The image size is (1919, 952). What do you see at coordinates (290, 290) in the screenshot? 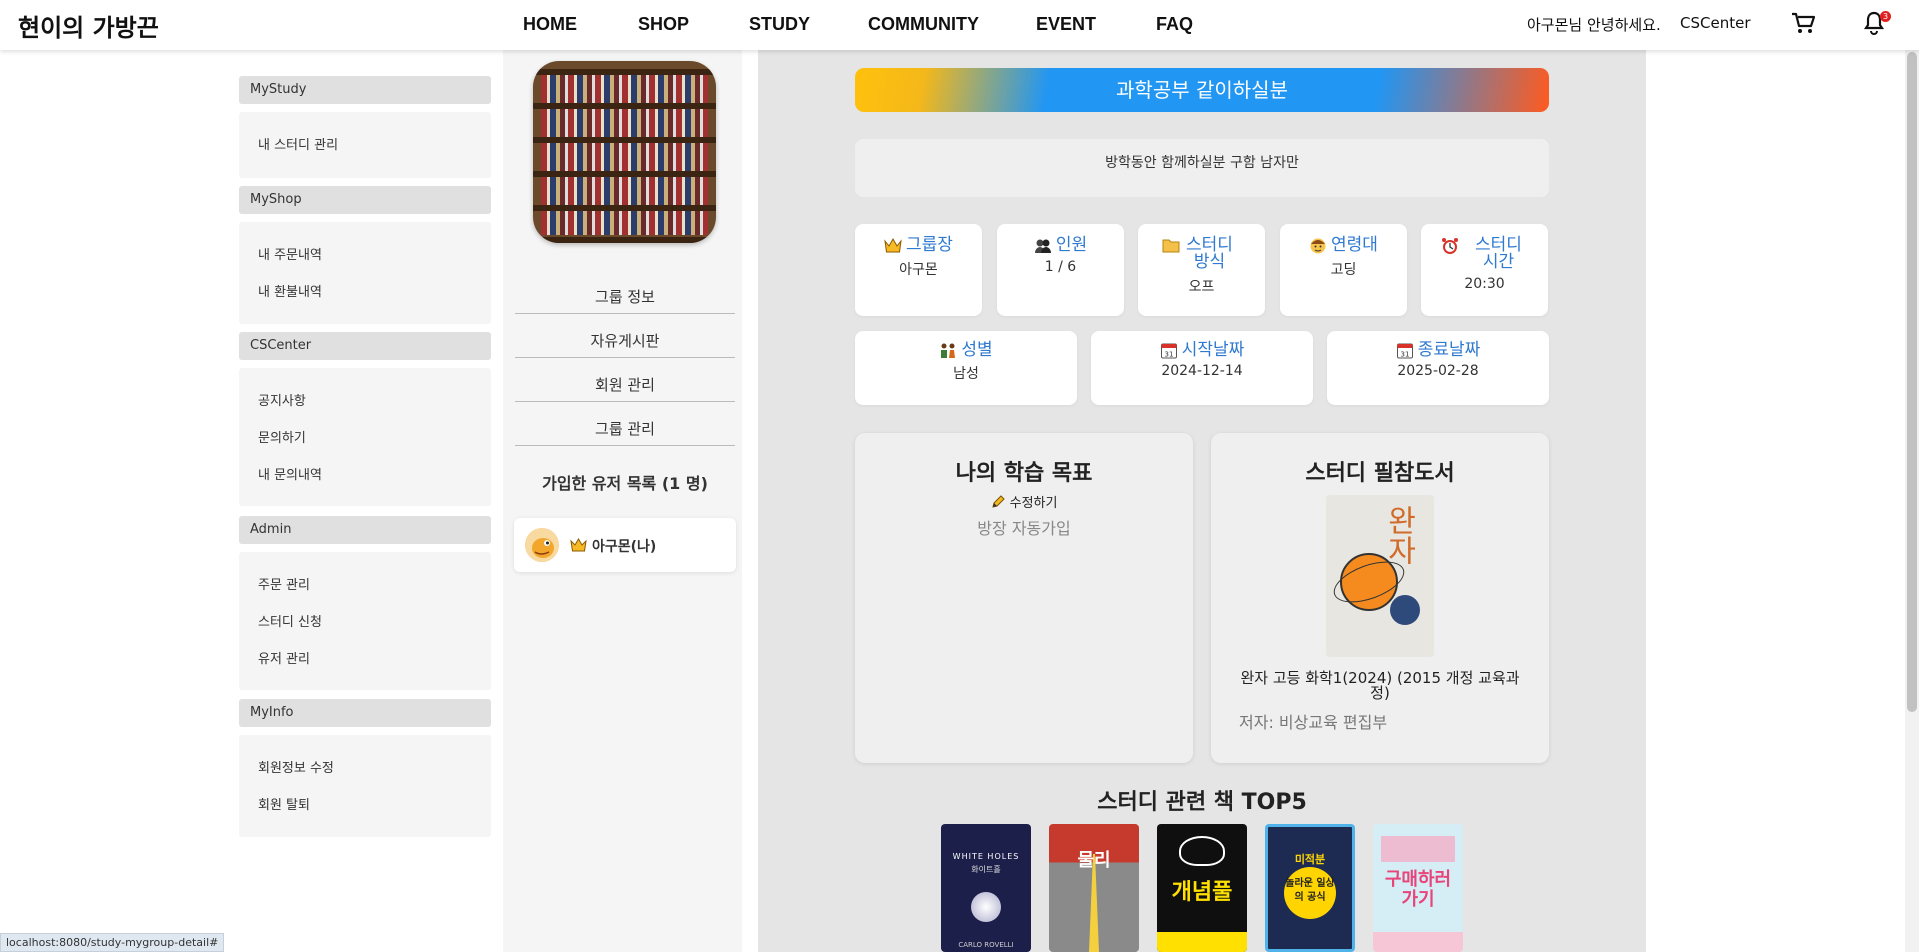
I see `menu-item-my-refunds: 내 환불내역` at bounding box center [290, 290].